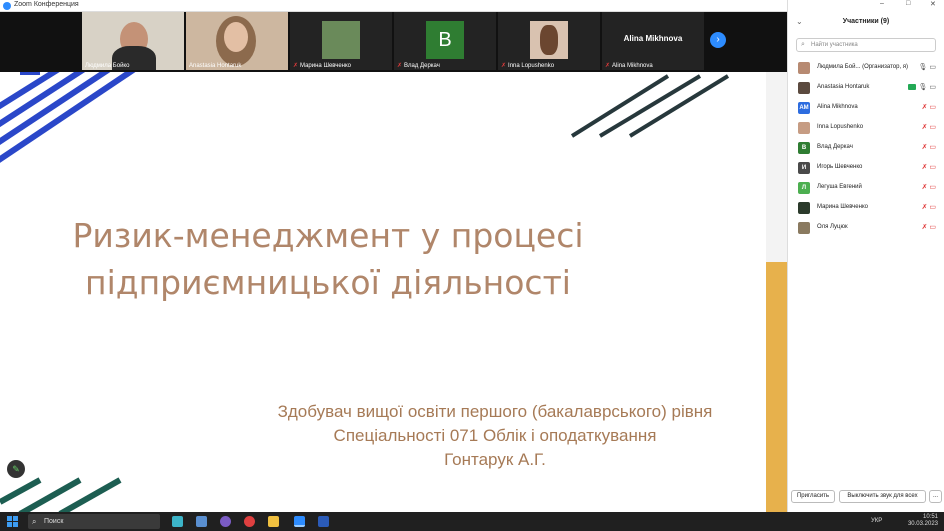 This screenshot has height=531, width=944. I want to click on participant-row: Марина Шевченко ✗ ▭, so click(866, 208).